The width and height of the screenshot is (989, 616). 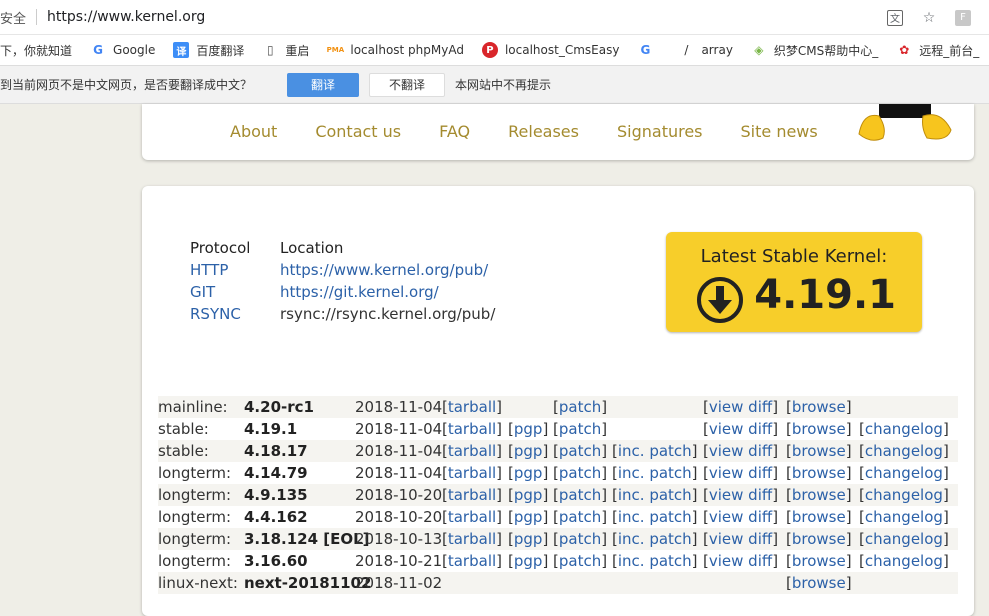 I want to click on location-git: https://git.kernel.org/, so click(x=359, y=292).